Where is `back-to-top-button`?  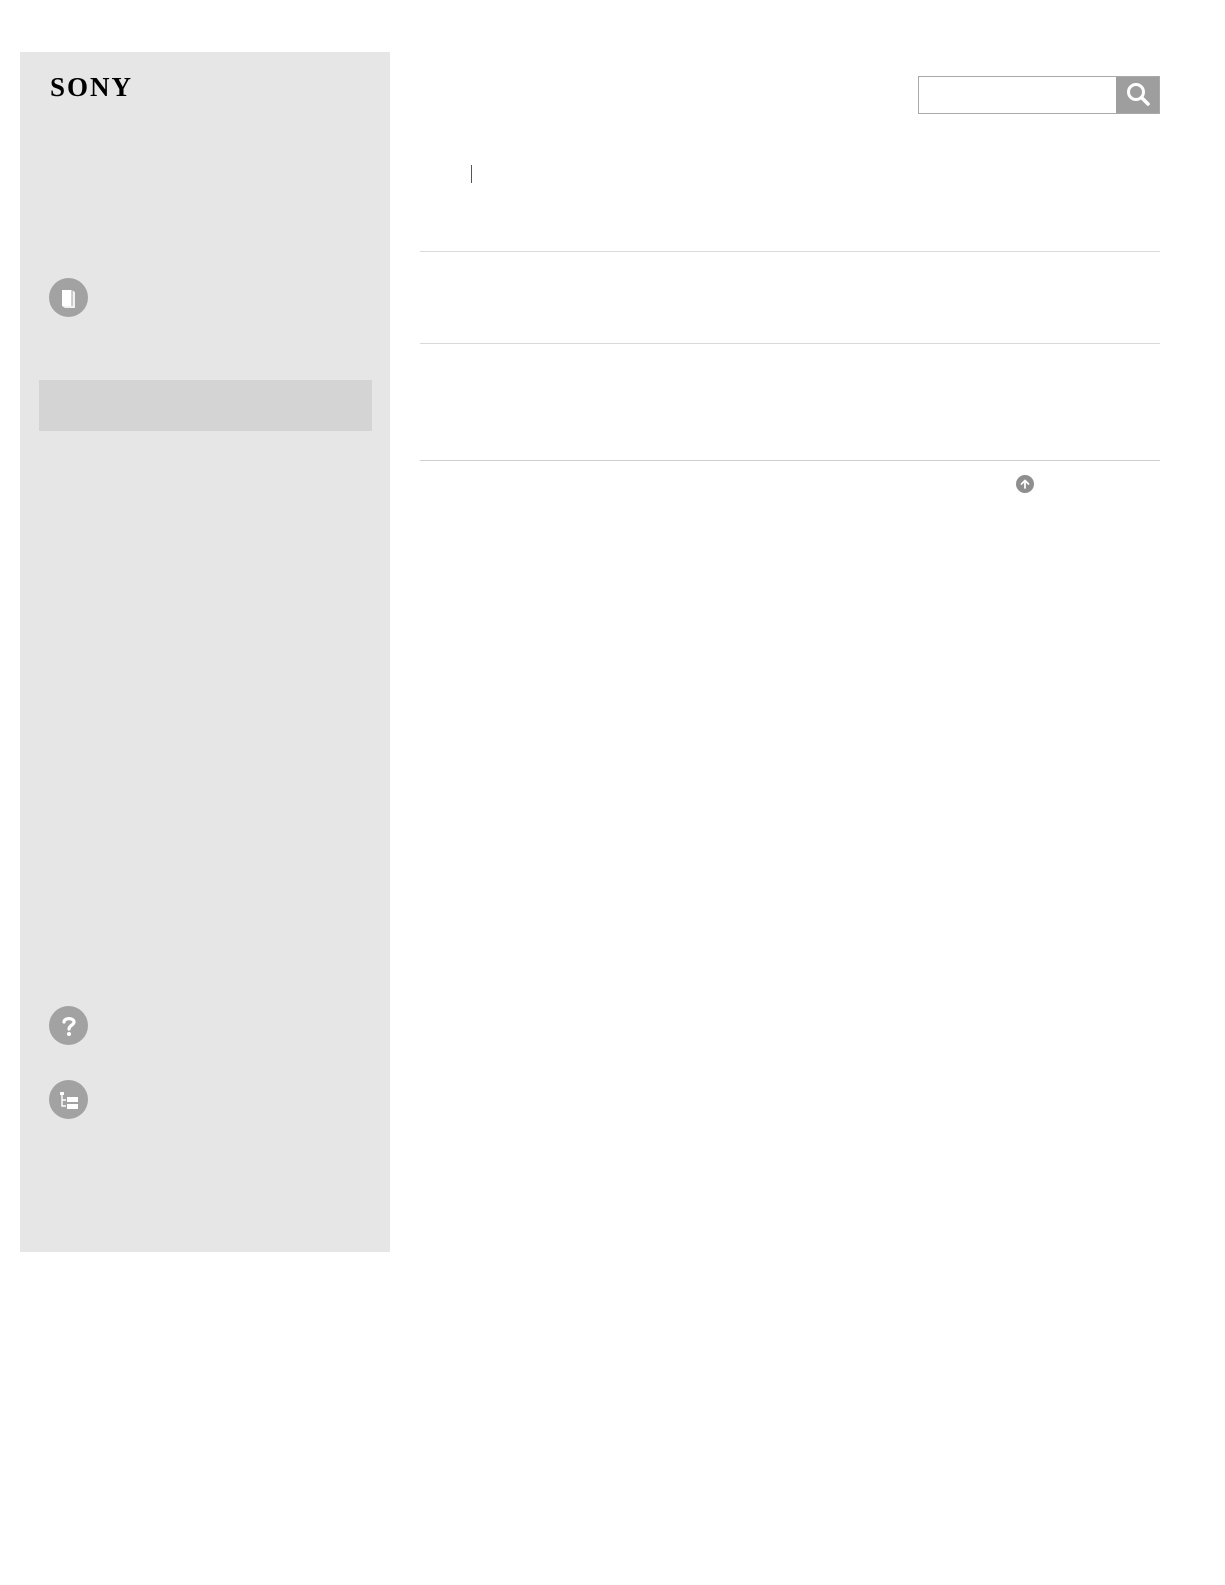
back-to-top-button is located at coordinates (1025, 484).